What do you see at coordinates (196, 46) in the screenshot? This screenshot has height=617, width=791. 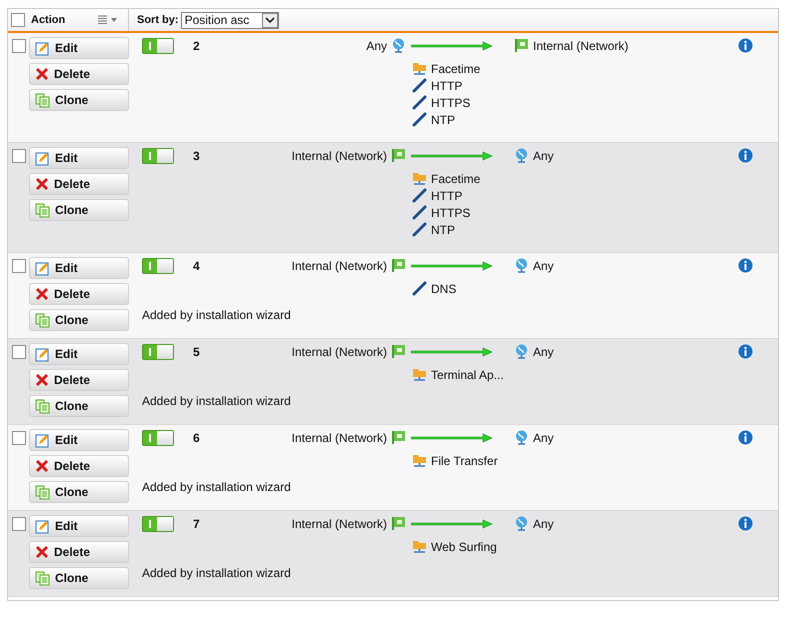 I see `rule-number: 2` at bounding box center [196, 46].